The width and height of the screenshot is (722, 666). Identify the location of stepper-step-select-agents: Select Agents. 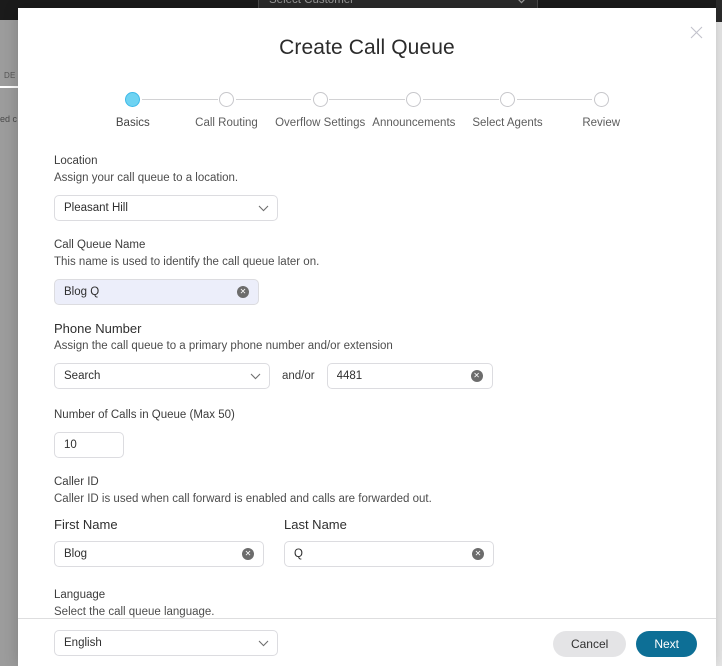
(507, 109).